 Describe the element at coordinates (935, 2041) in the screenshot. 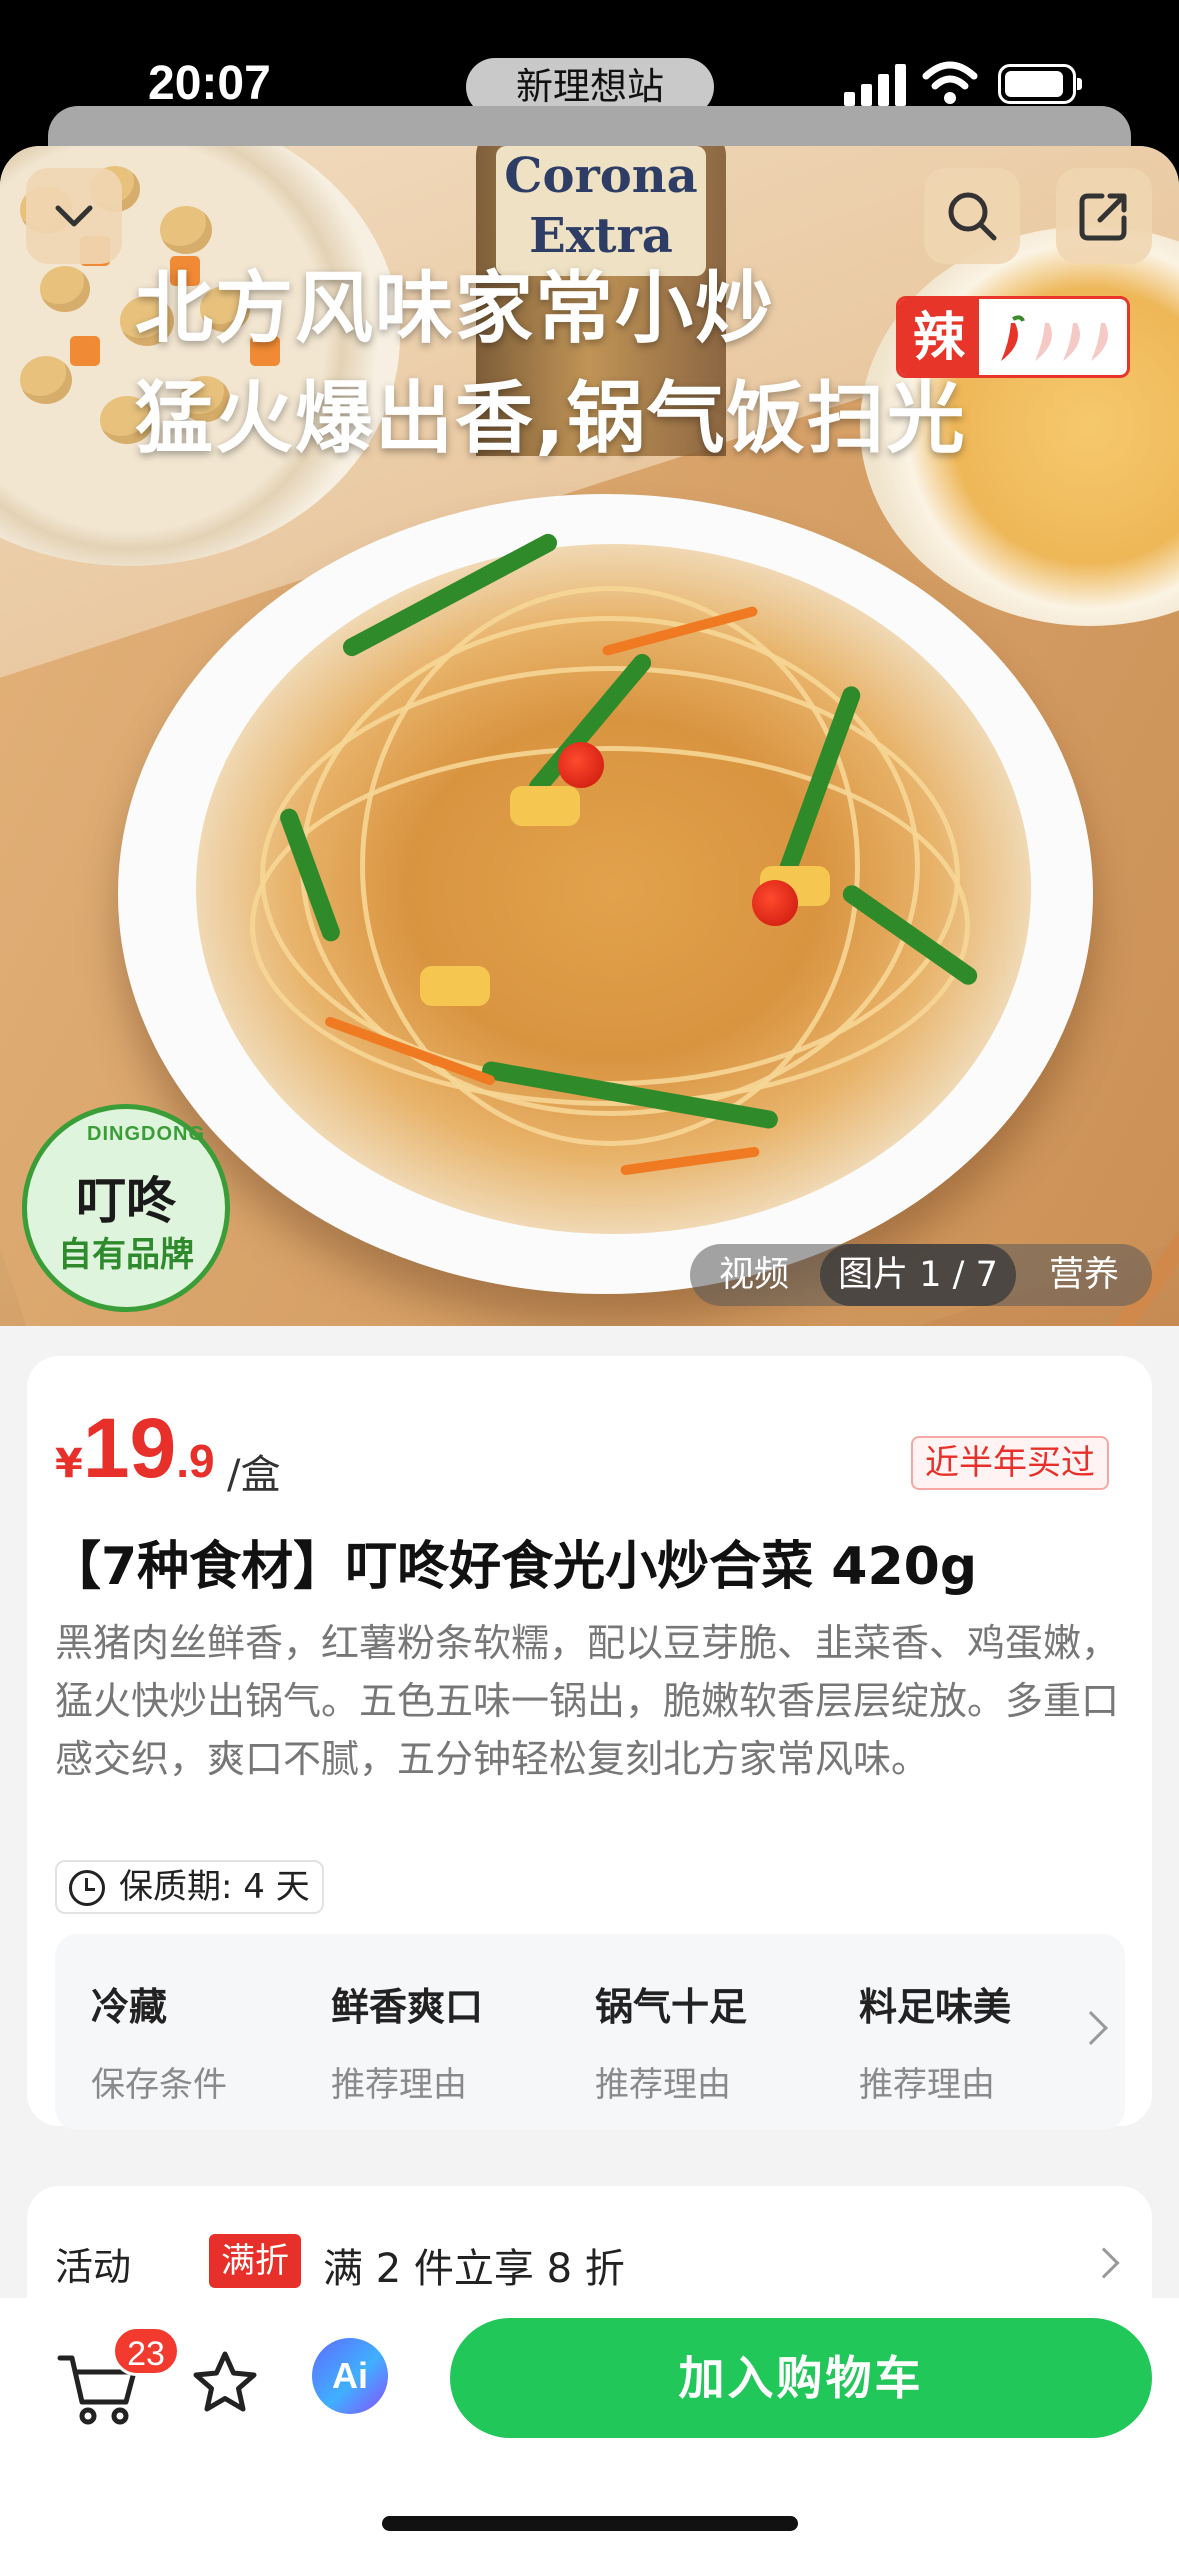

I see `feature-generous: 料足味美 推荐理由` at that location.